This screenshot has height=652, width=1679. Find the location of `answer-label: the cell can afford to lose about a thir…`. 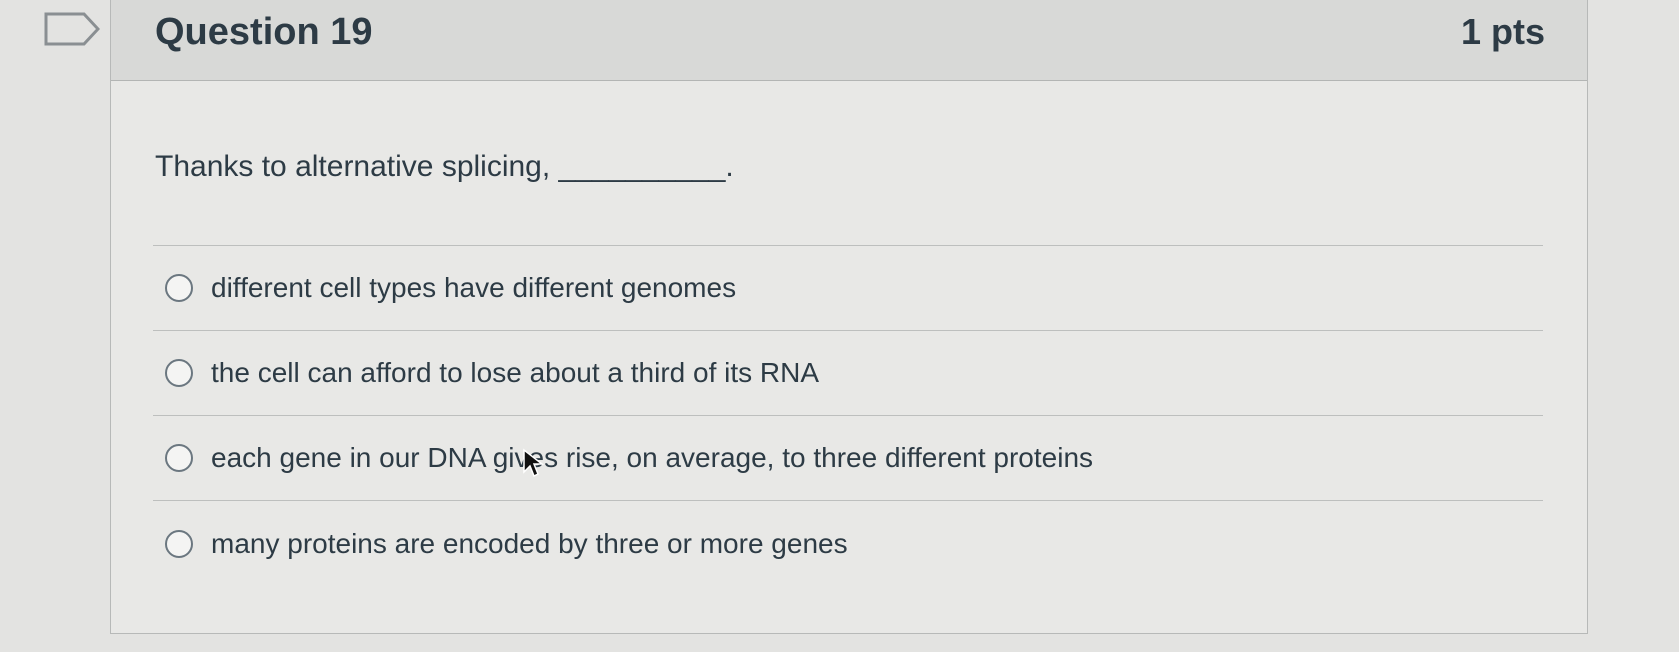

answer-label: the cell can afford to lose about a thir… is located at coordinates (515, 373).